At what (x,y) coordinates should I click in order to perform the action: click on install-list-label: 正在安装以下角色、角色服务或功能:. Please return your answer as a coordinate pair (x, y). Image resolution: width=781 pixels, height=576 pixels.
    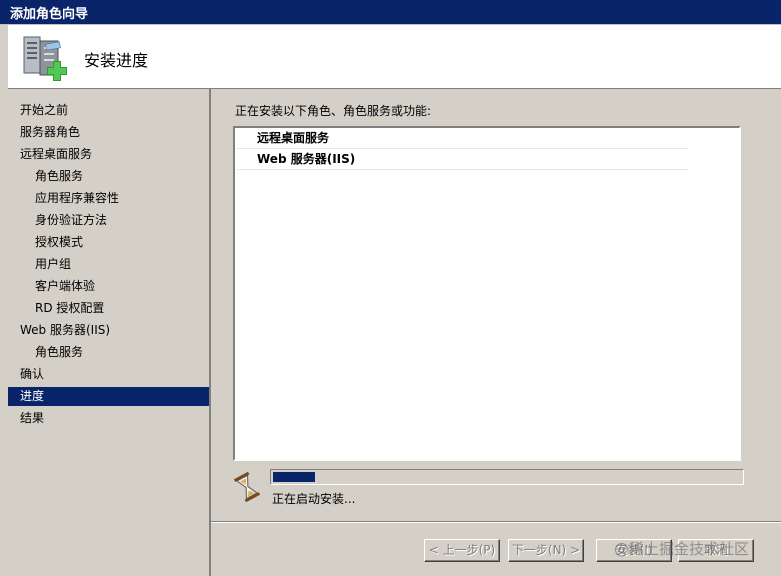
    Looking at the image, I should click on (333, 111).